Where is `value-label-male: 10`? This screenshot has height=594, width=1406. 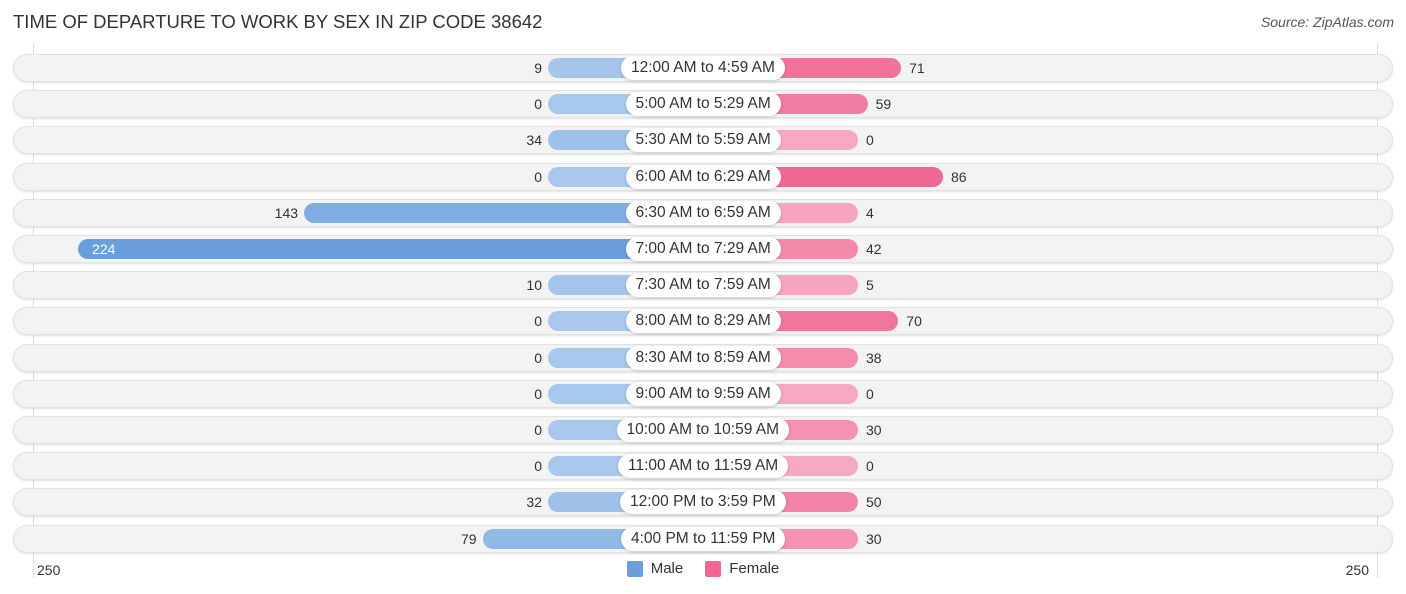
value-label-male: 10 is located at coordinates (534, 285).